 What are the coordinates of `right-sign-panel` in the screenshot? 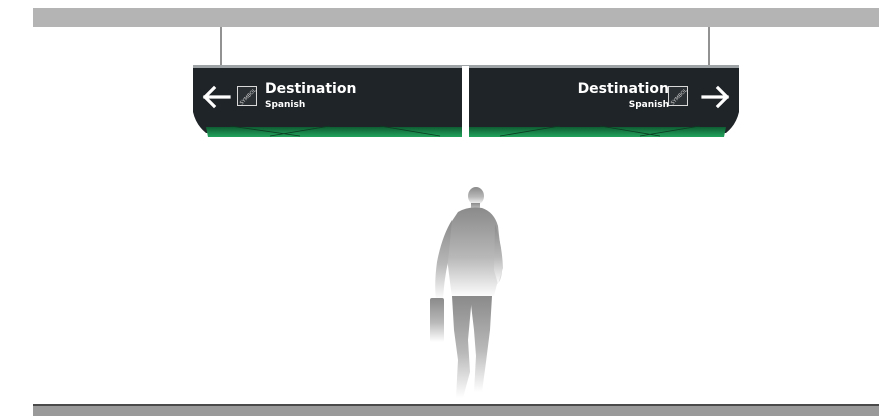 It's located at (604, 100).